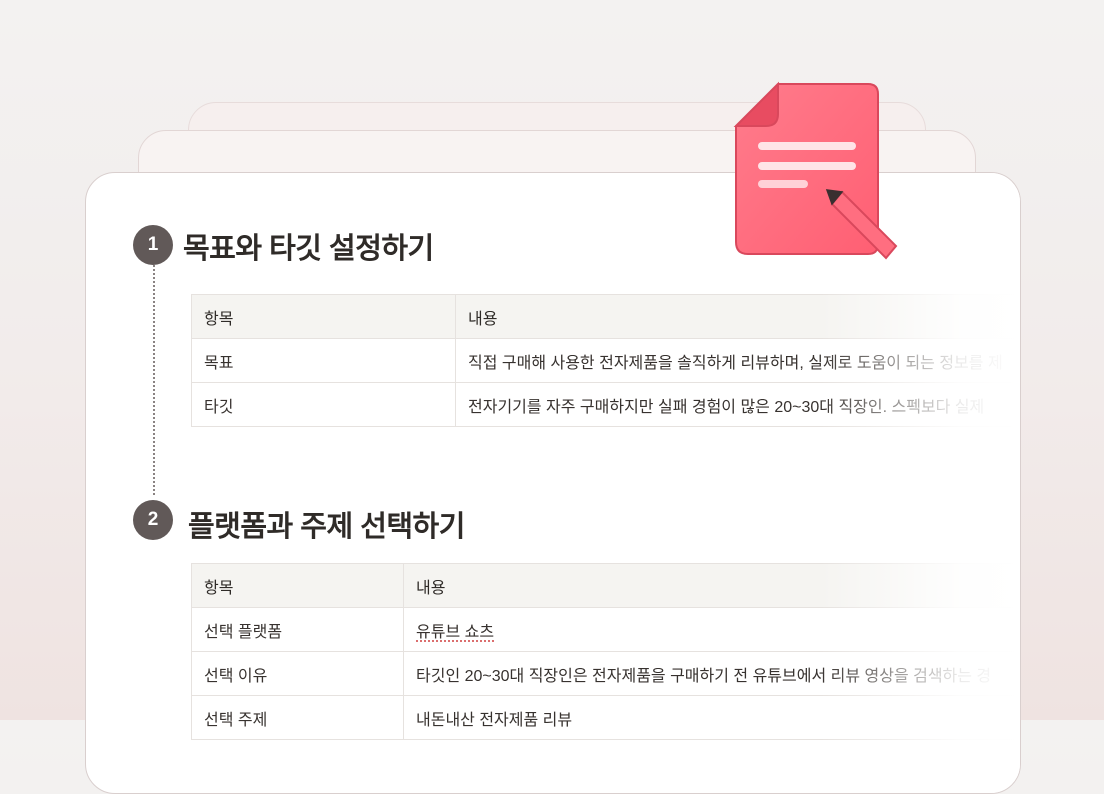 This screenshot has width=1104, height=794. I want to click on platform-value: 유튜브 쇼츠, so click(455, 632).